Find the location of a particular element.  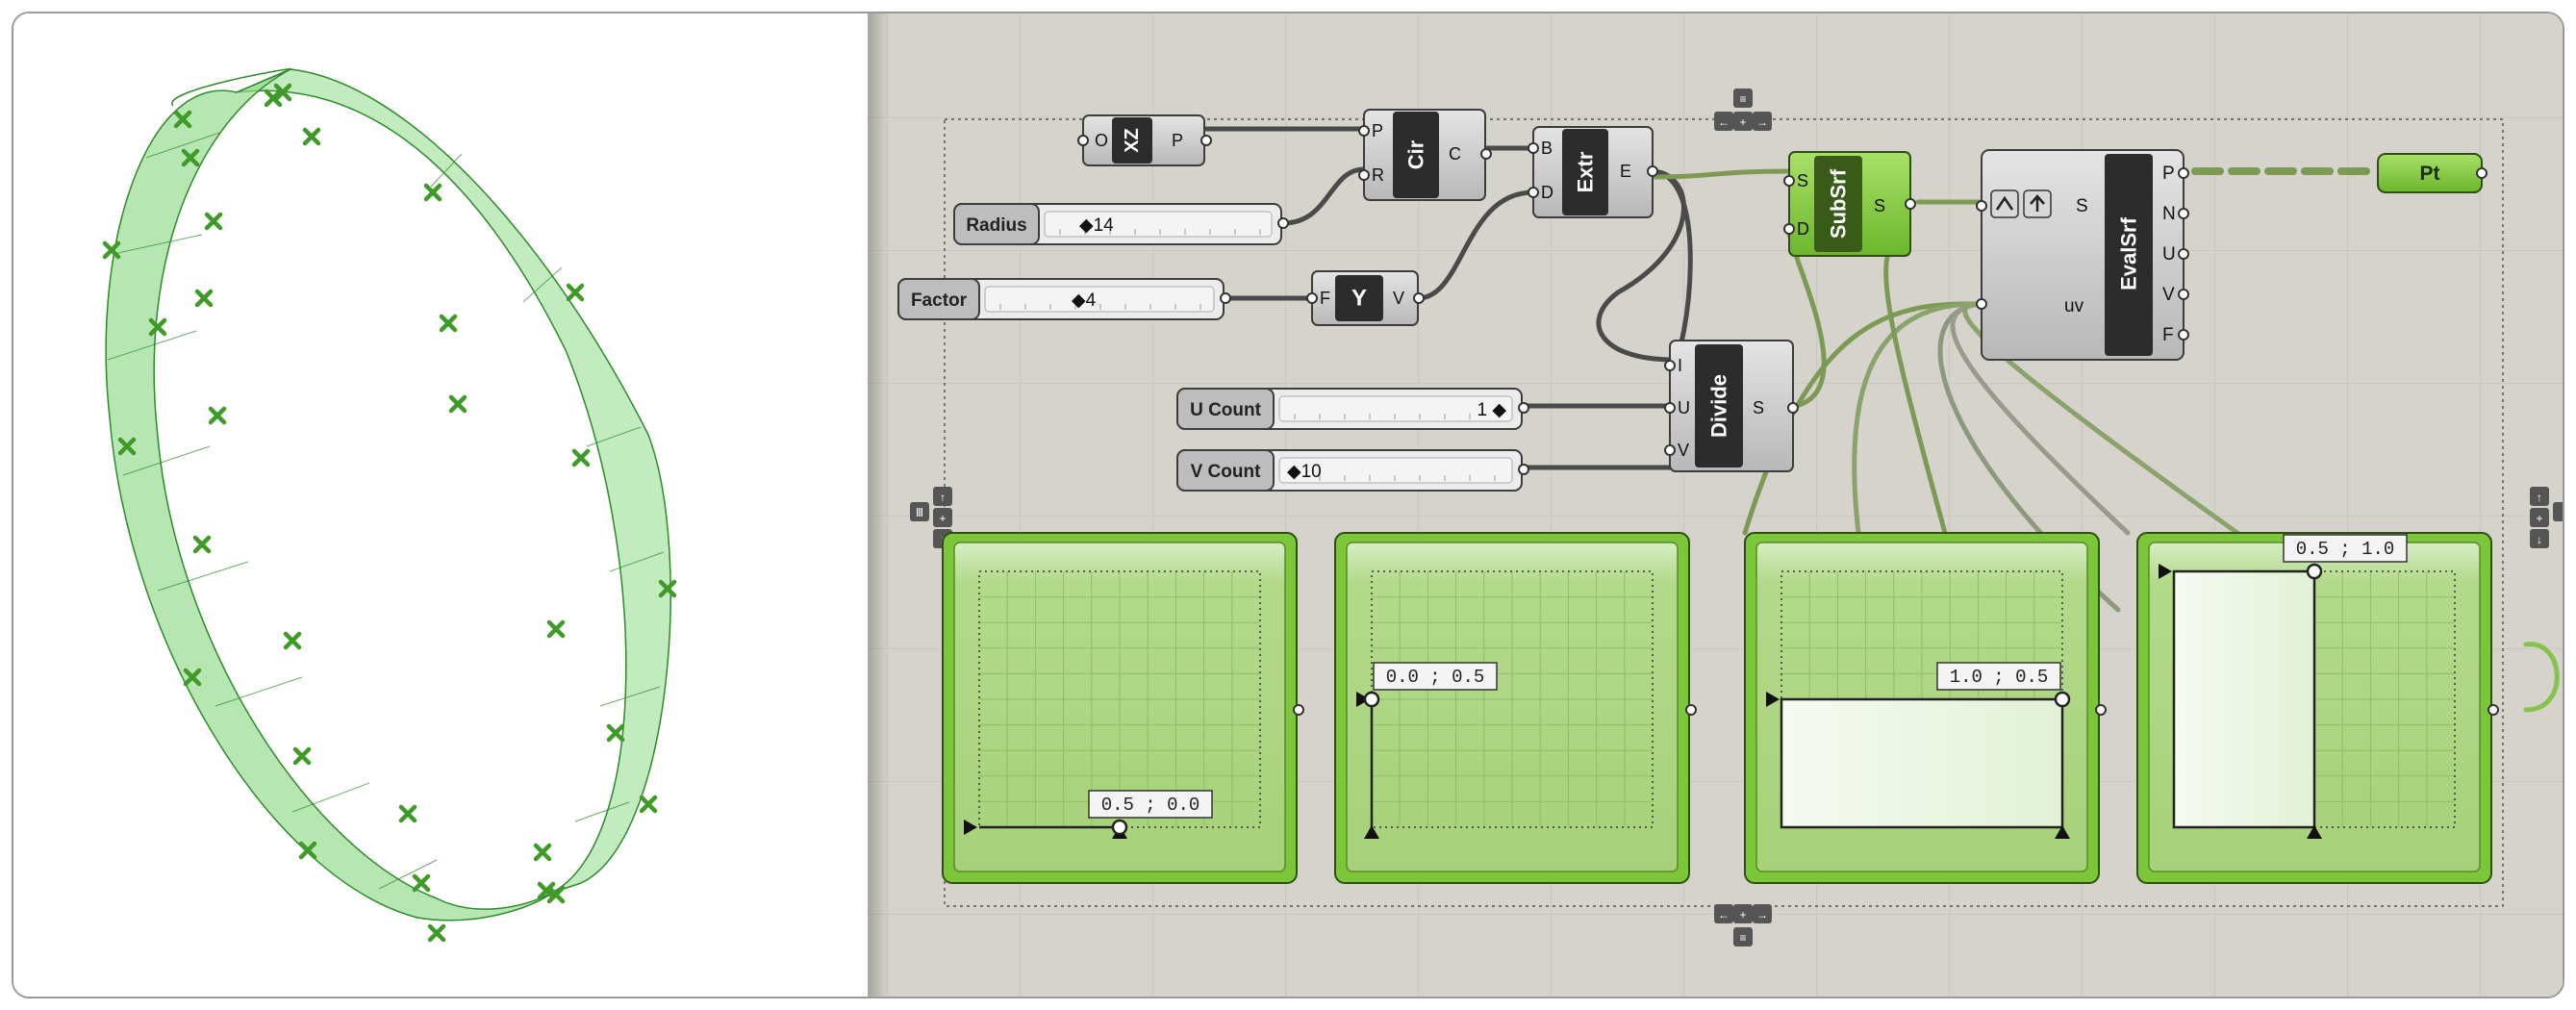

slider-label: V Count is located at coordinates (1226, 472).